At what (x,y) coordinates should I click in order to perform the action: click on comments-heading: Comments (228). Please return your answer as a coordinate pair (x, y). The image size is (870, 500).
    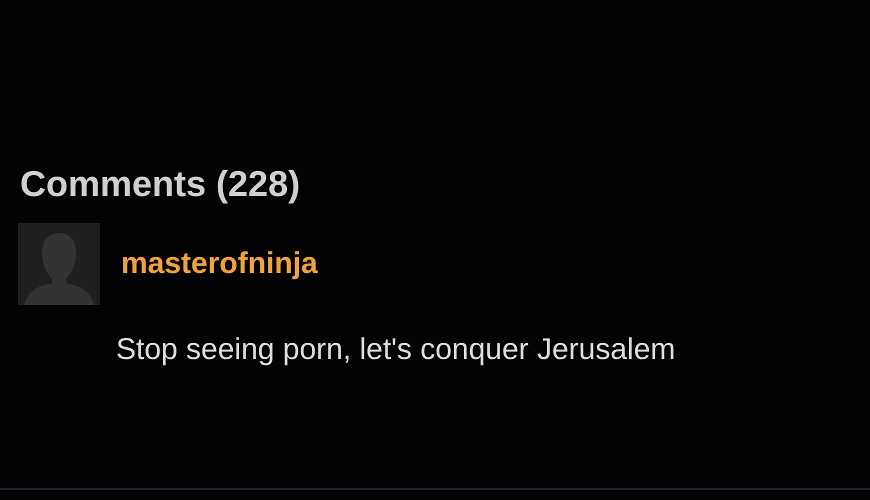
    Looking at the image, I should click on (161, 184).